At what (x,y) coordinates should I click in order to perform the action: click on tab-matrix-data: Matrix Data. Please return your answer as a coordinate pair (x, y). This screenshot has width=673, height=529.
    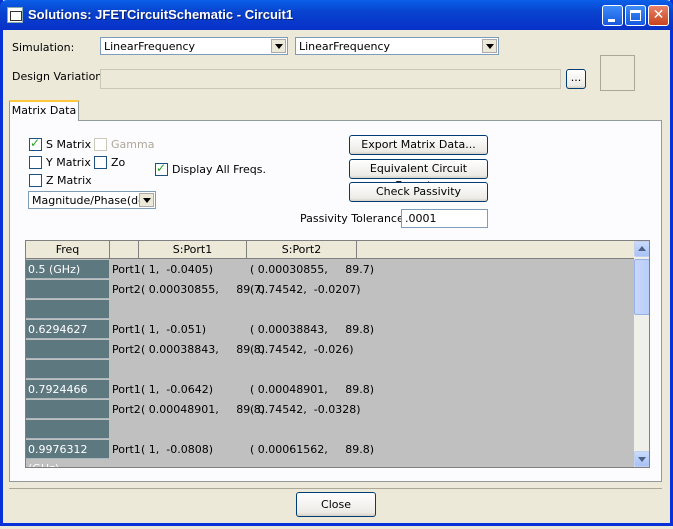
    Looking at the image, I should click on (44, 110).